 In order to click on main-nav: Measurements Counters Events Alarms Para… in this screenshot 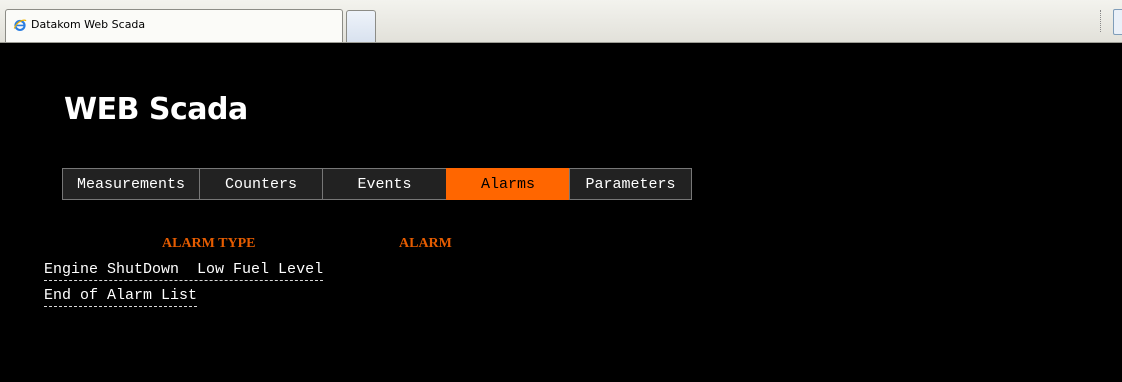, I will do `click(377, 184)`.